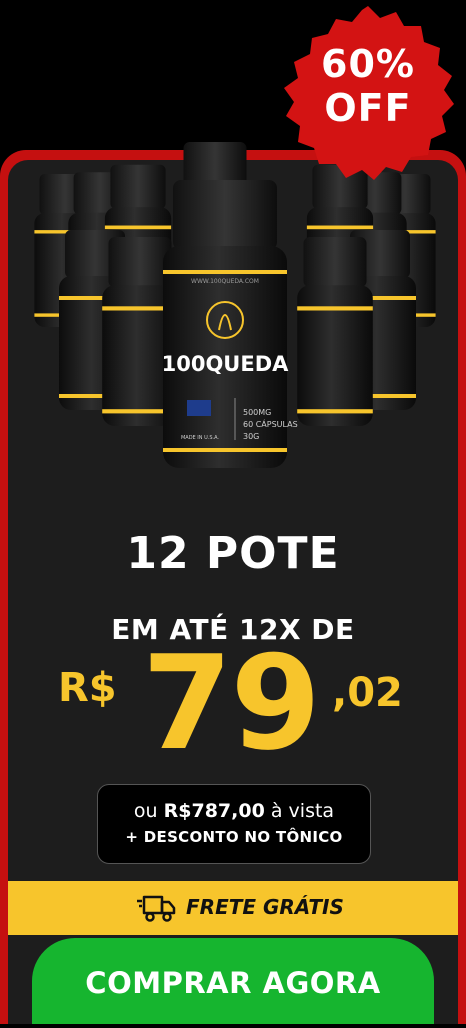  I want to click on price-cents: ,02, so click(367, 693).